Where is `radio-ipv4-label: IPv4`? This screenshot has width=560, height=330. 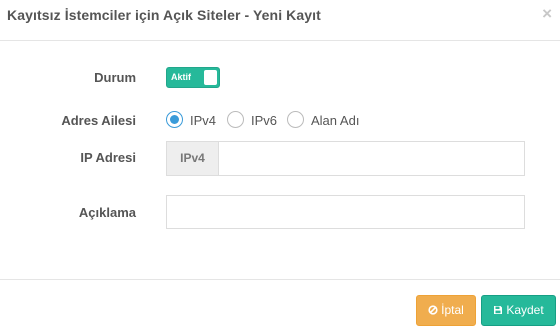 radio-ipv4-label: IPv4 is located at coordinates (203, 120).